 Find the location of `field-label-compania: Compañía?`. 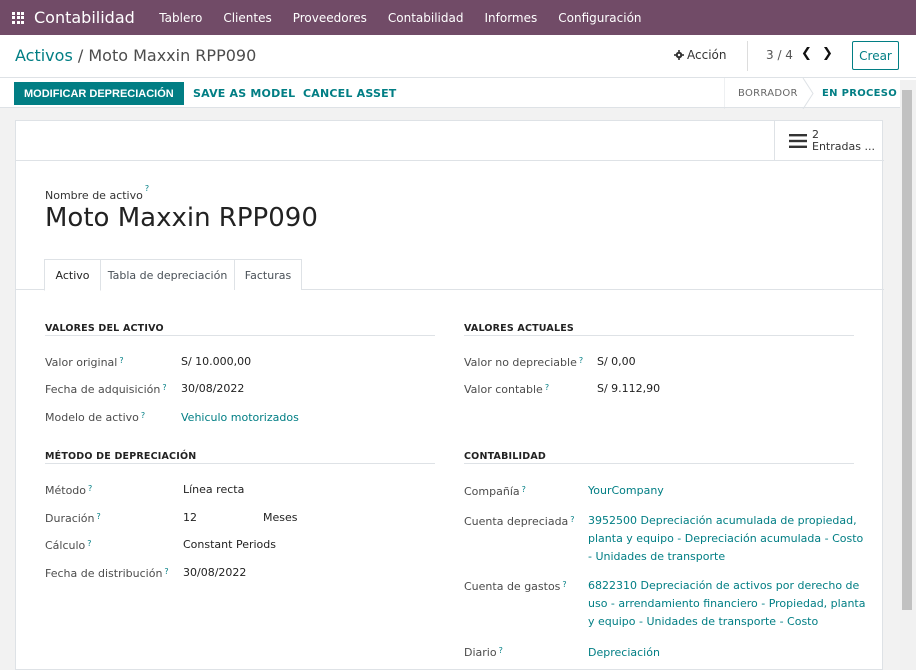

field-label-compania: Compañía? is located at coordinates (495, 491).